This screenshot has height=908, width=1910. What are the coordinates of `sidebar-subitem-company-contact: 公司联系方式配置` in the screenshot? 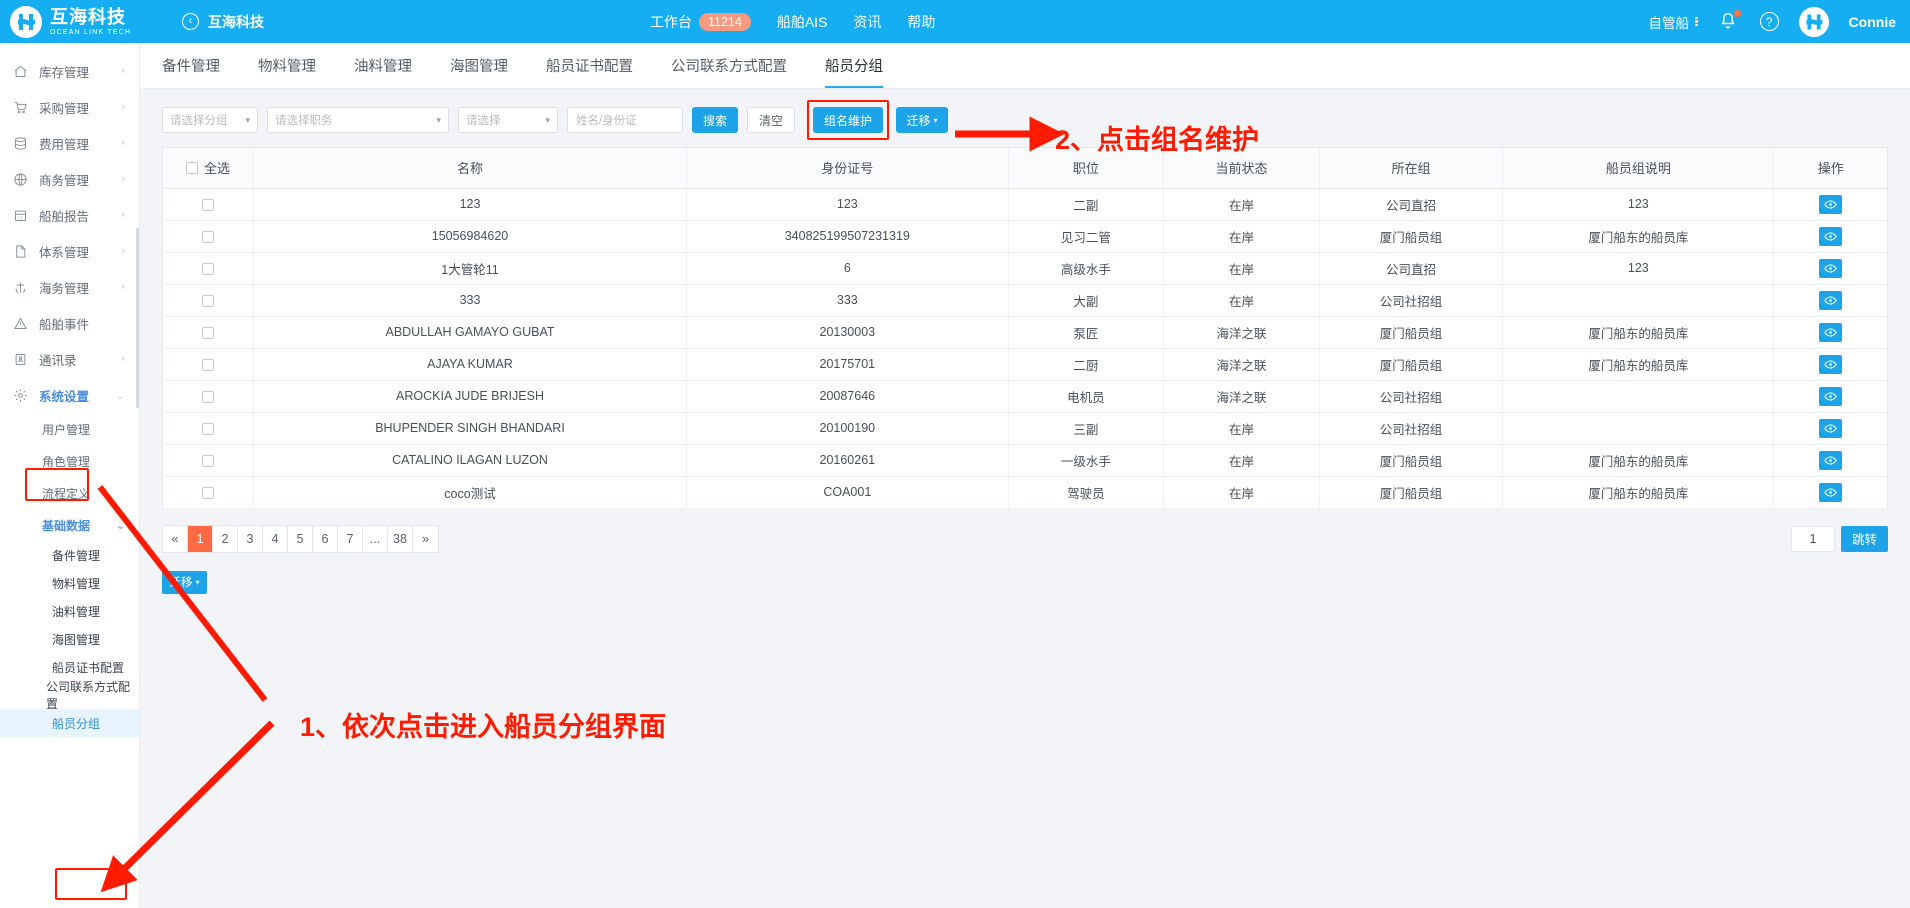 It's located at (69, 695).